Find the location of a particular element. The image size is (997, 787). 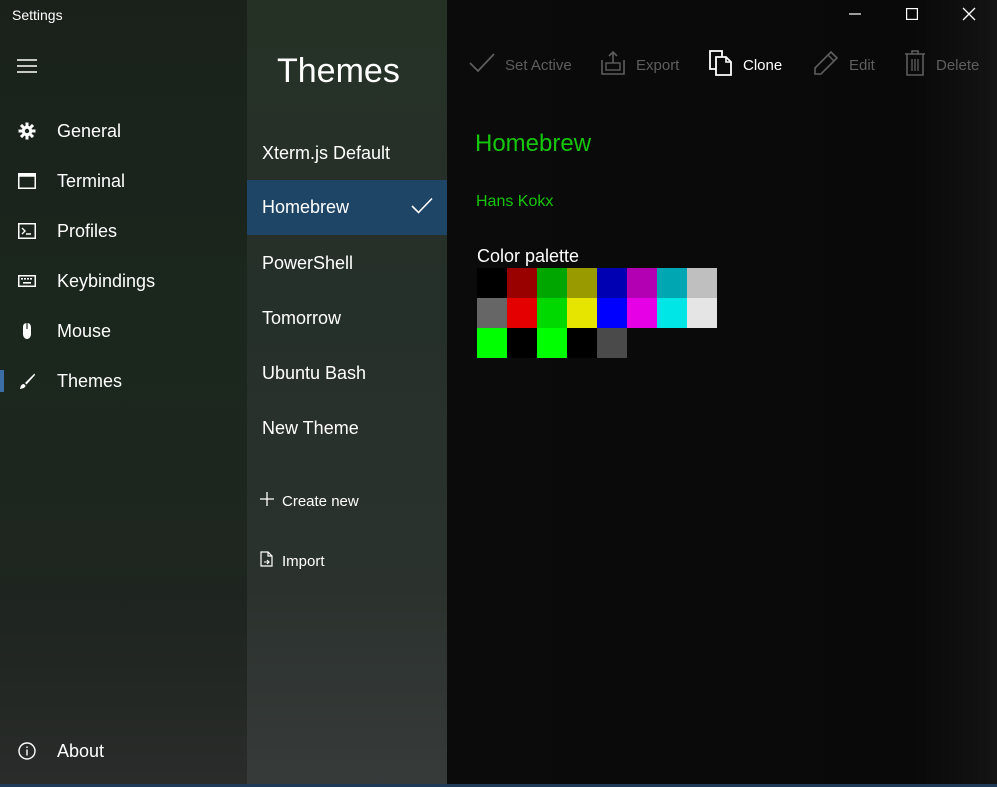

theme-item-label: PowerShell is located at coordinates (308, 263).